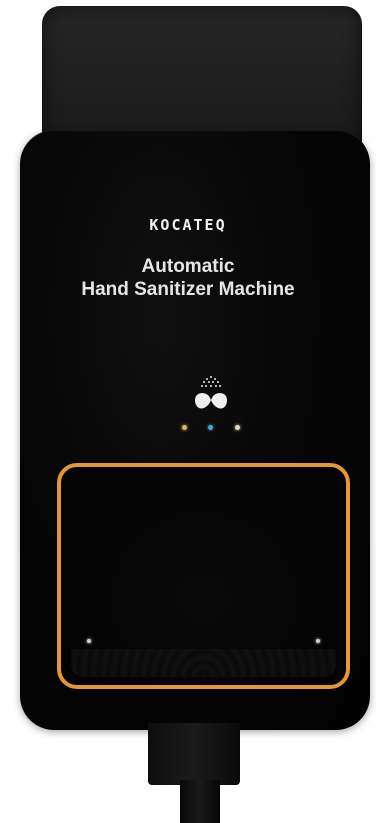 Image resolution: width=376 pixels, height=823 pixels. Describe the element at coordinates (89, 641) in the screenshot. I see `sensor-dot-left` at that location.